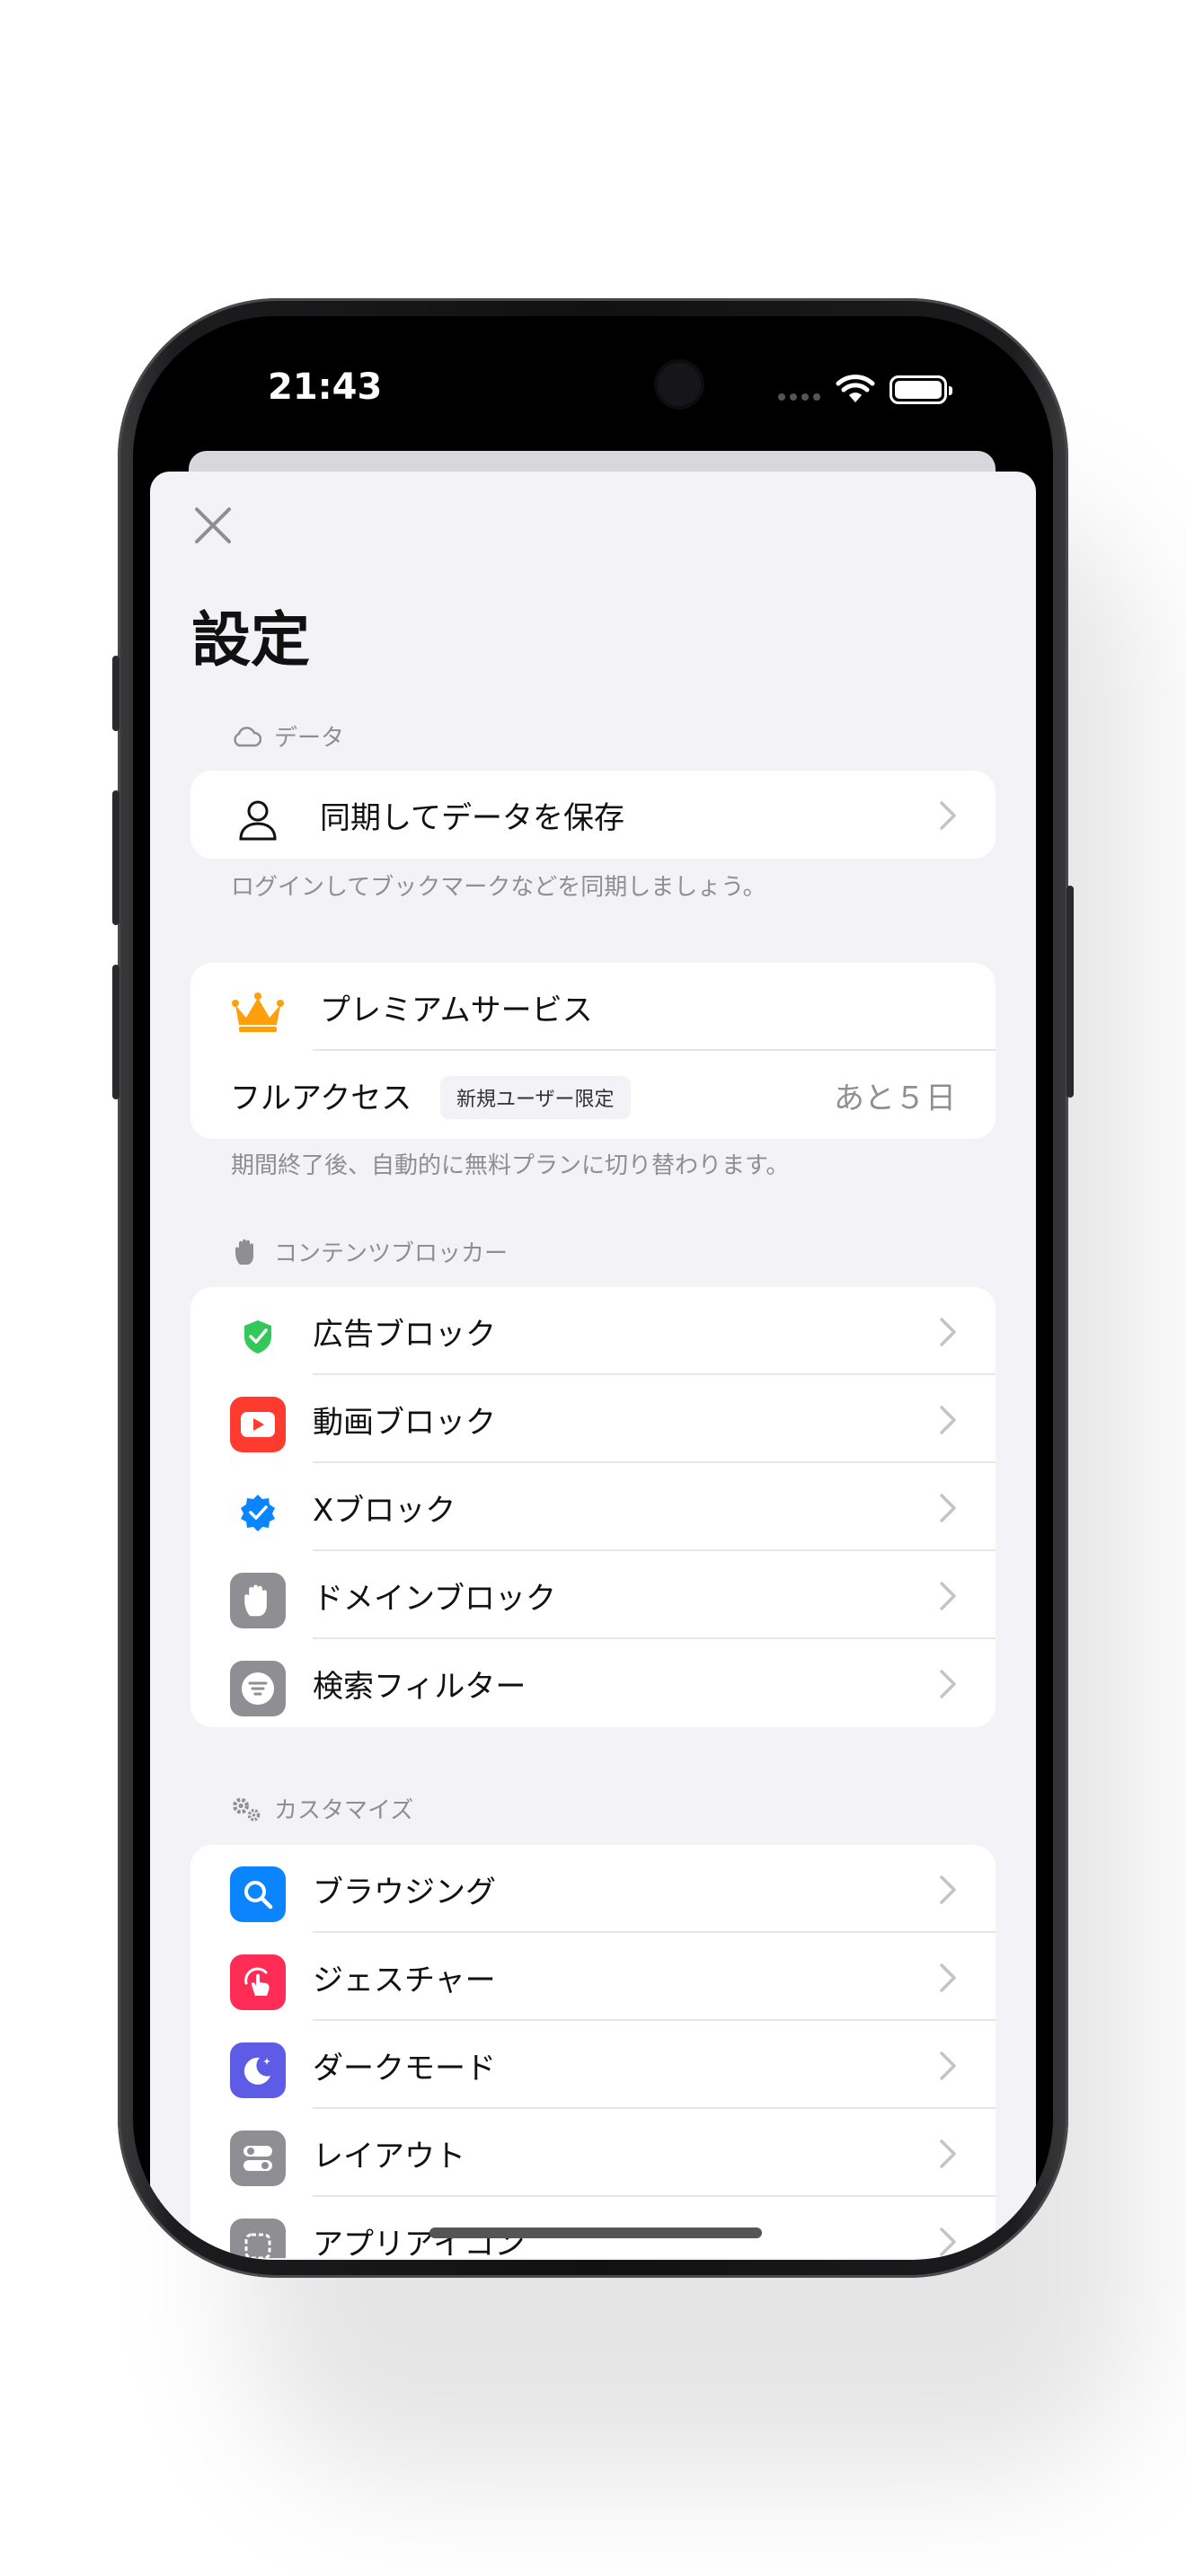  Describe the element at coordinates (593, 1331) in the screenshot. I see `ad-block-row: 広告ブロック` at that location.